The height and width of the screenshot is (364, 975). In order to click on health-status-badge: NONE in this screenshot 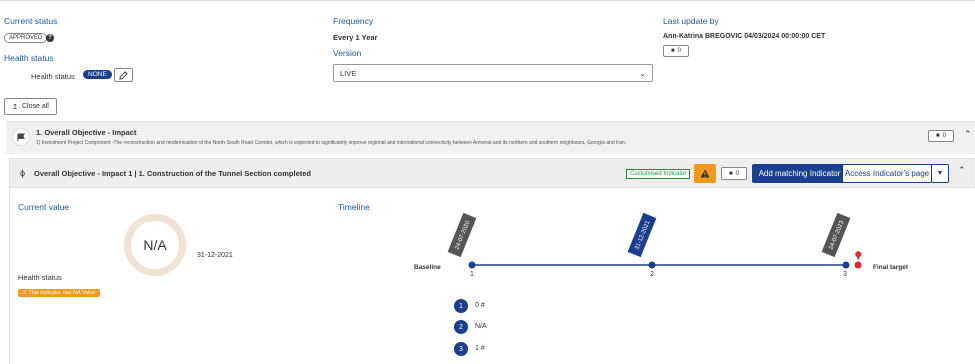, I will do `click(97, 74)`.